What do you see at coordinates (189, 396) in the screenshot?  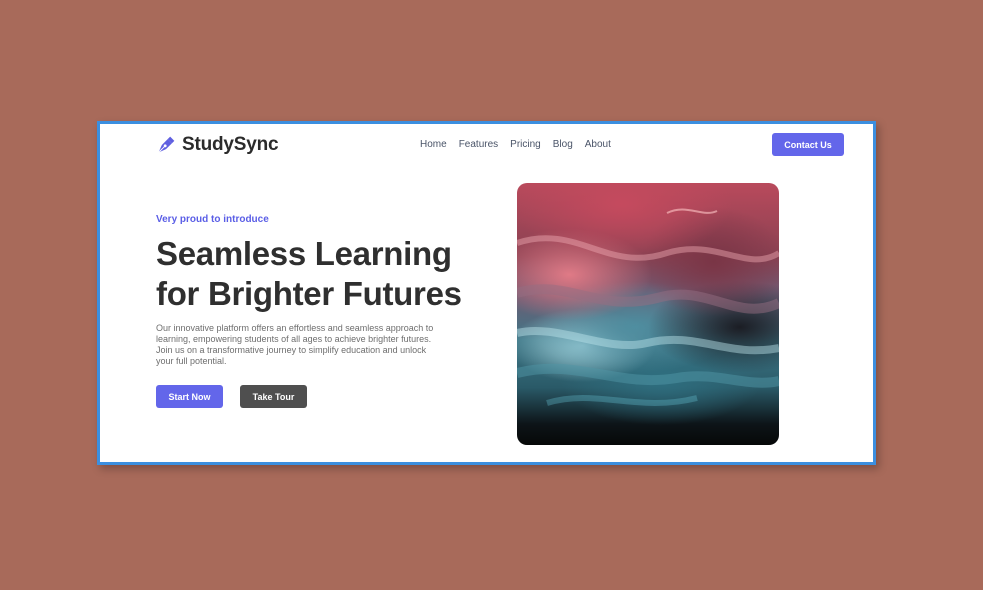 I see `start-now-button: Start Now` at bounding box center [189, 396].